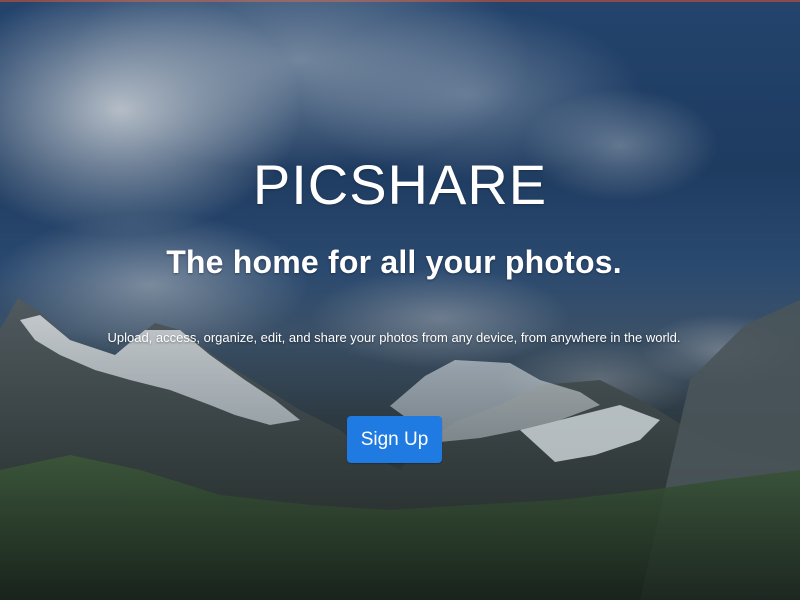 The width and height of the screenshot is (800, 600). What do you see at coordinates (394, 262) in the screenshot?
I see `hero-subtitle: The home for all your photos.` at bounding box center [394, 262].